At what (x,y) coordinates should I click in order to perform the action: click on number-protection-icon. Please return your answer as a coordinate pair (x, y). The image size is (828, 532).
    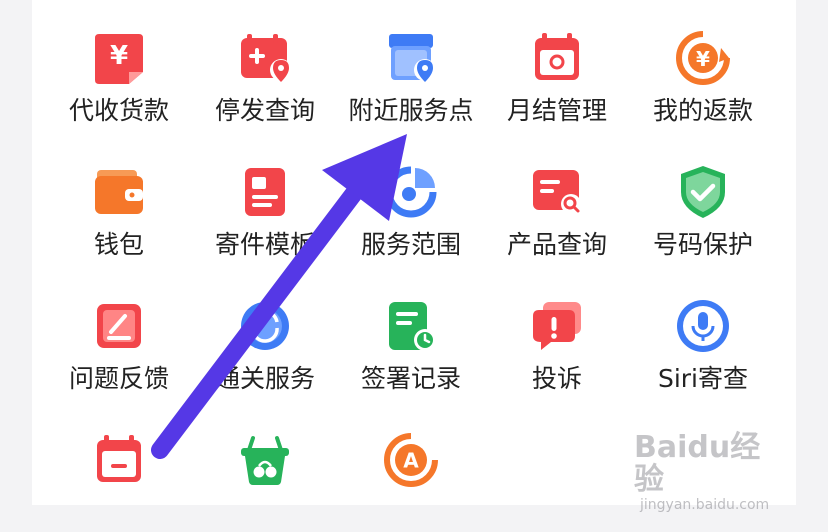
    Looking at the image, I should click on (703, 192).